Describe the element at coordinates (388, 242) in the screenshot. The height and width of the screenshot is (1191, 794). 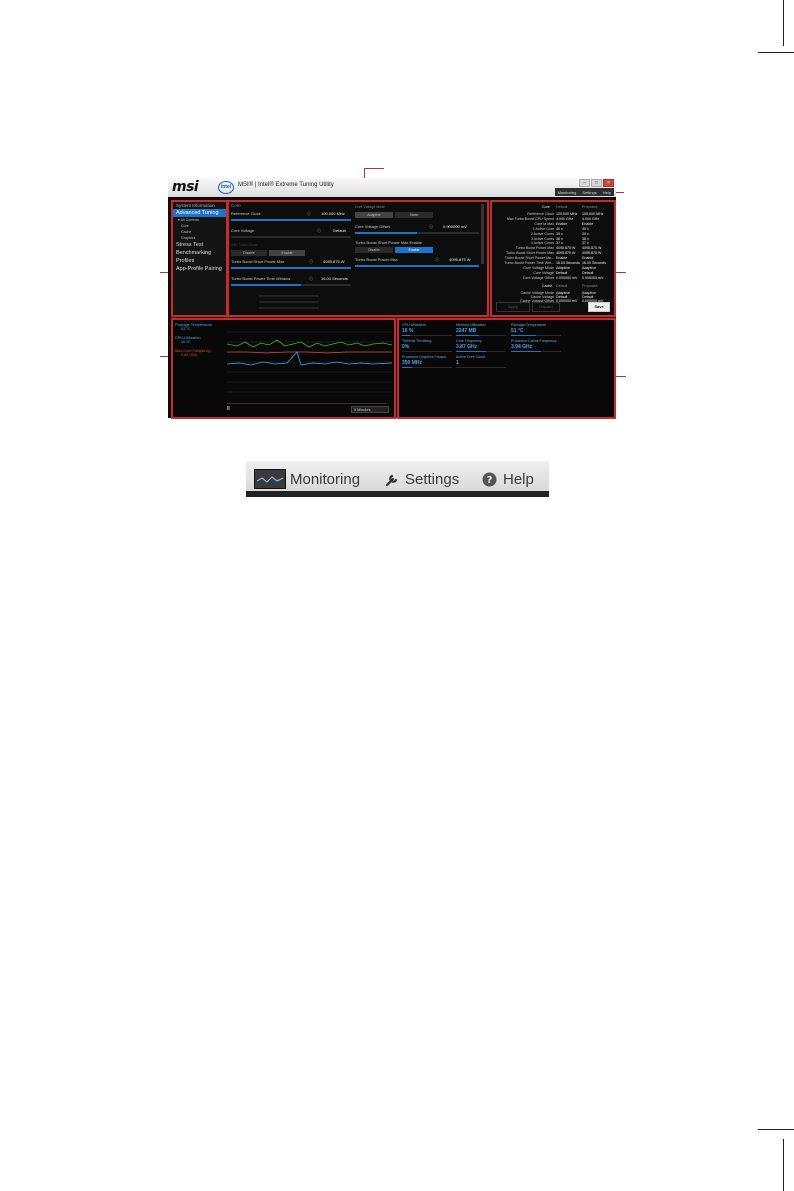
I see `turbo-short-enable-label: Turbo Boost Short Power Max Enable` at that location.